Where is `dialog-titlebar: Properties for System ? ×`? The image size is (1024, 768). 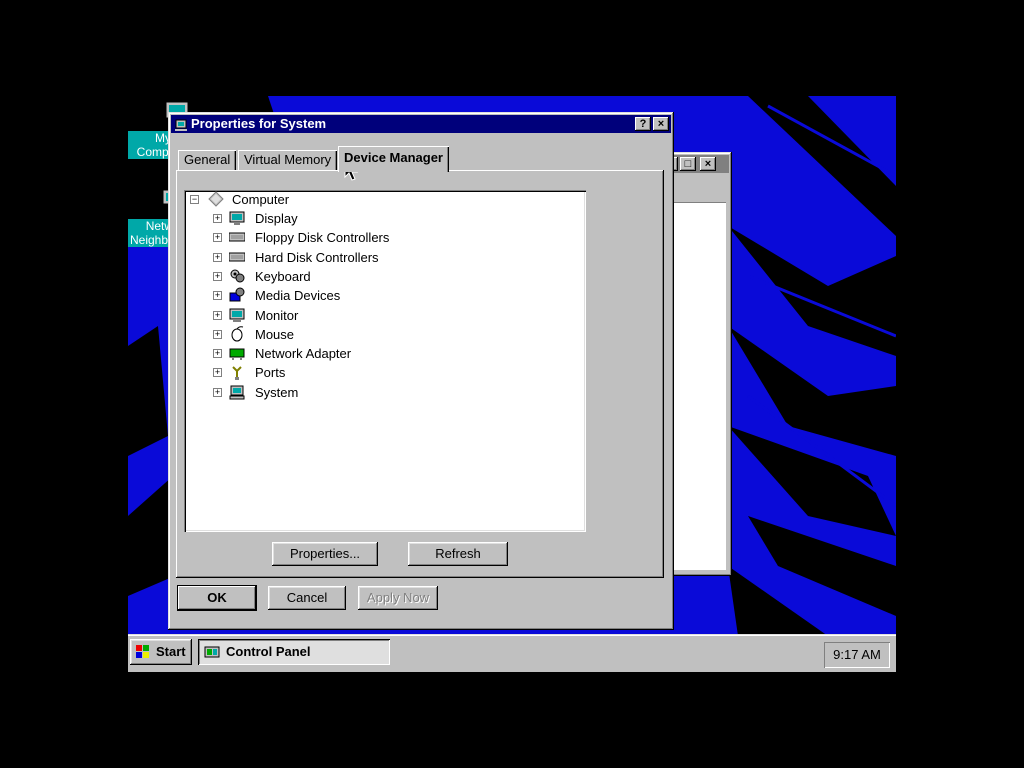 dialog-titlebar: Properties for System ? × is located at coordinates (421, 124).